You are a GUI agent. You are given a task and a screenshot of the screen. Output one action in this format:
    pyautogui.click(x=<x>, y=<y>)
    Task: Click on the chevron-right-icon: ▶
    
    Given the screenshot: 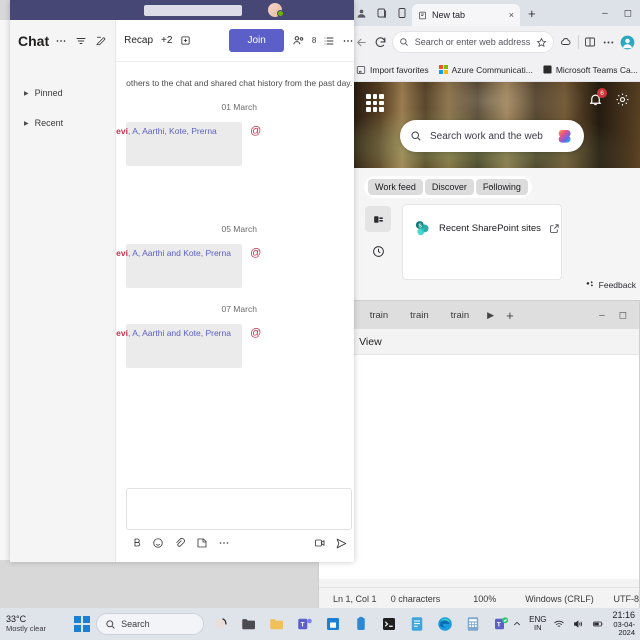 What is the action you would take?
    pyautogui.click(x=490, y=315)
    